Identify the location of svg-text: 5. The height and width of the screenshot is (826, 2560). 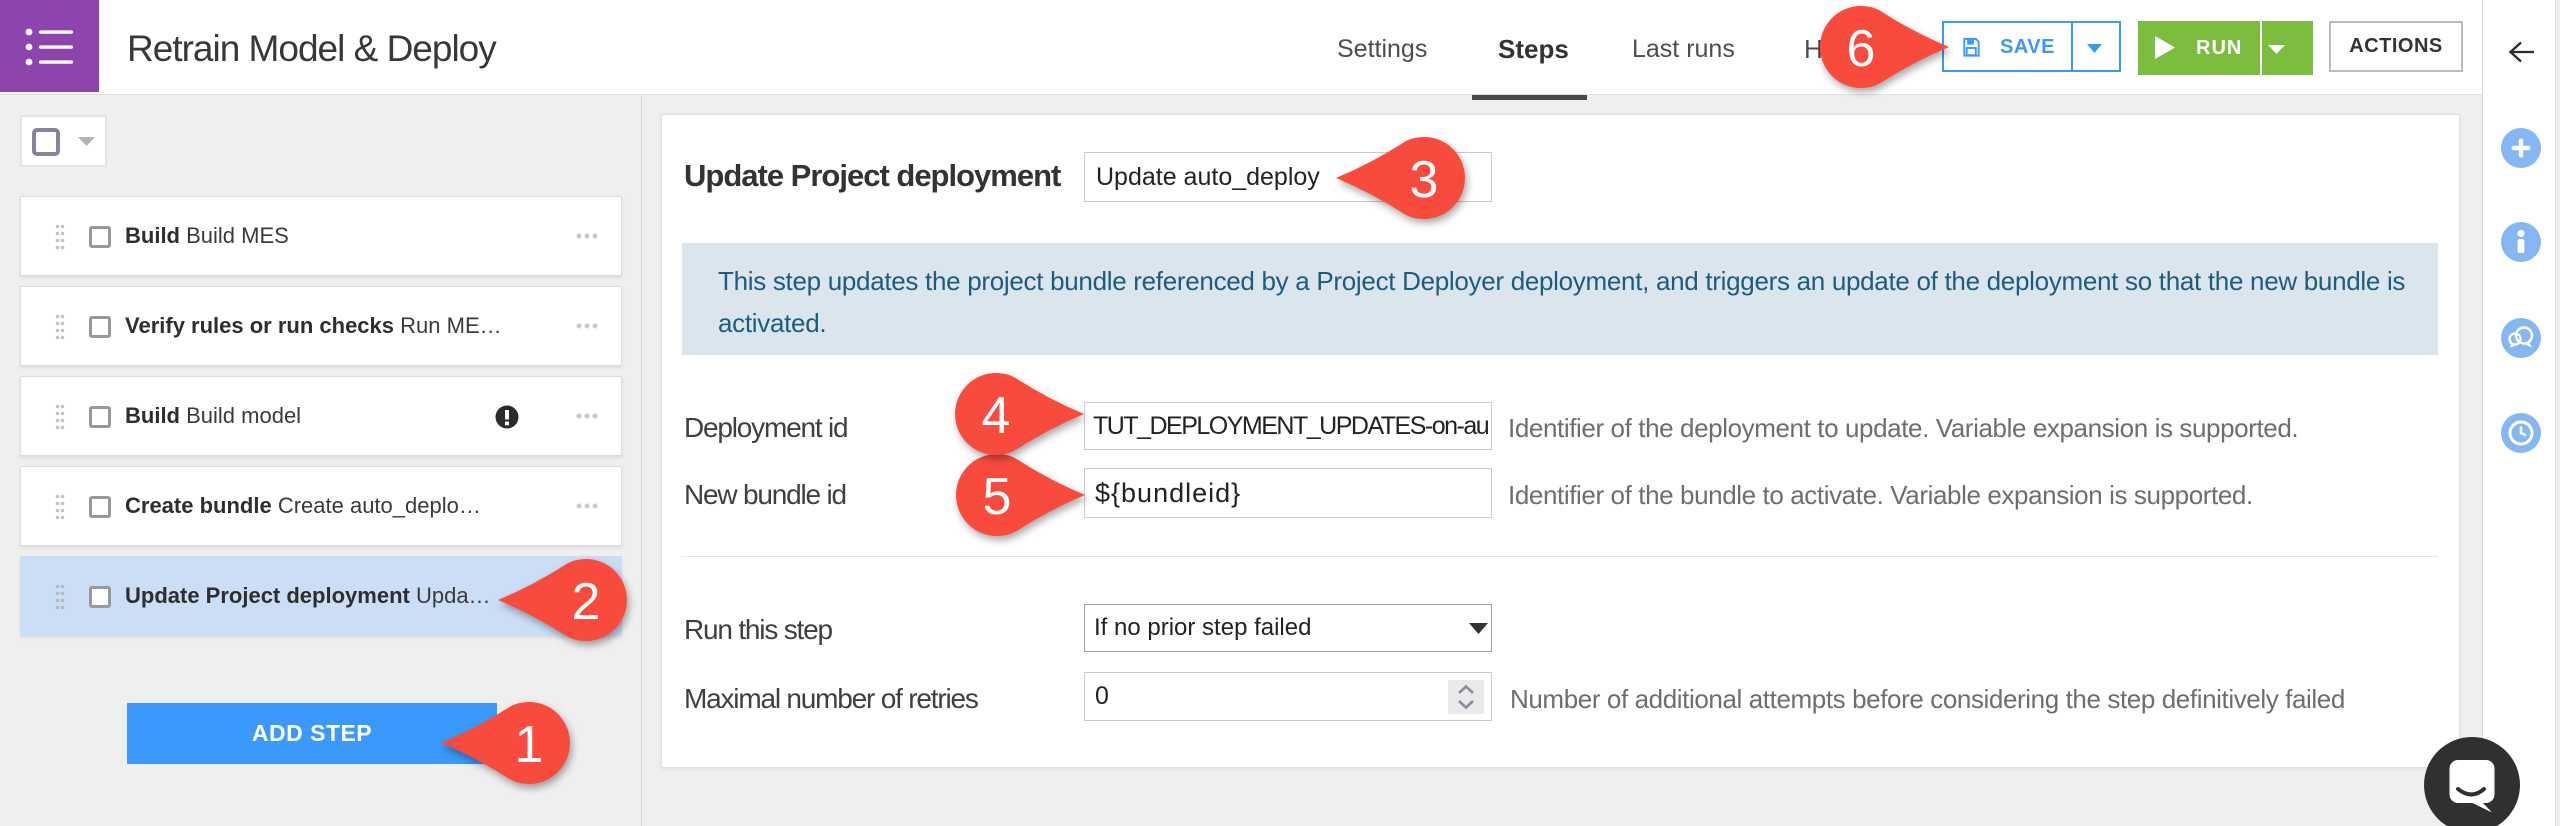
(997, 497).